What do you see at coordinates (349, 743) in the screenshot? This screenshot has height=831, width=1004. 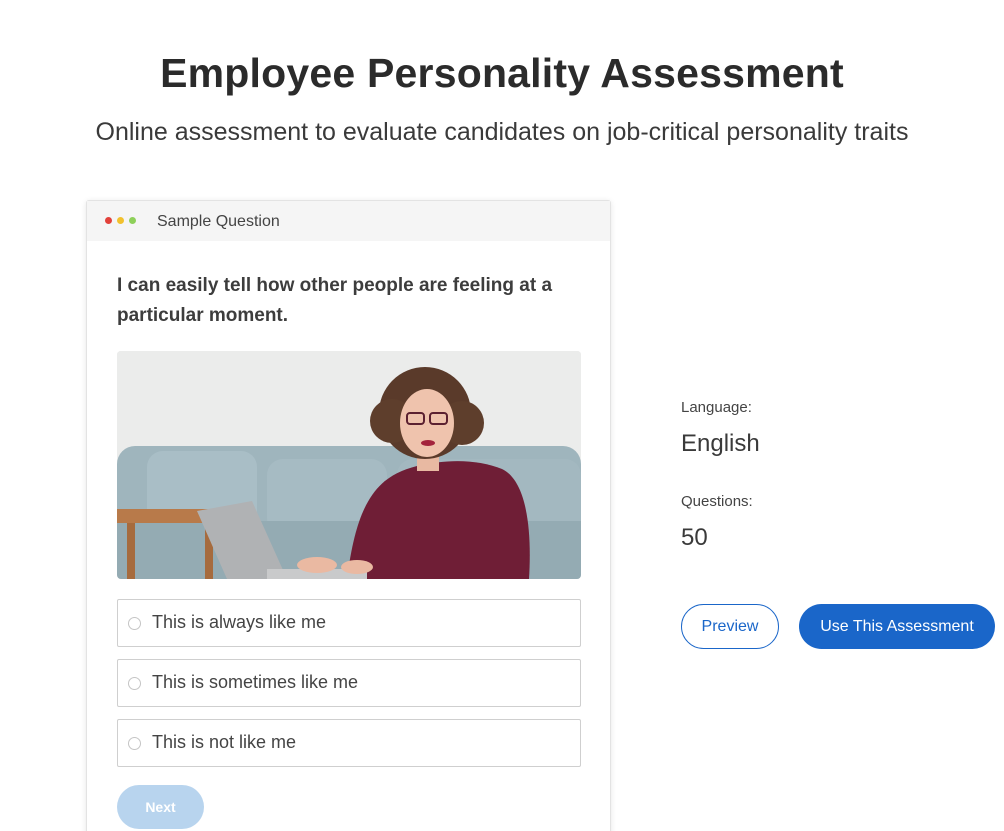 I see `answer-option-not: This is not like me` at bounding box center [349, 743].